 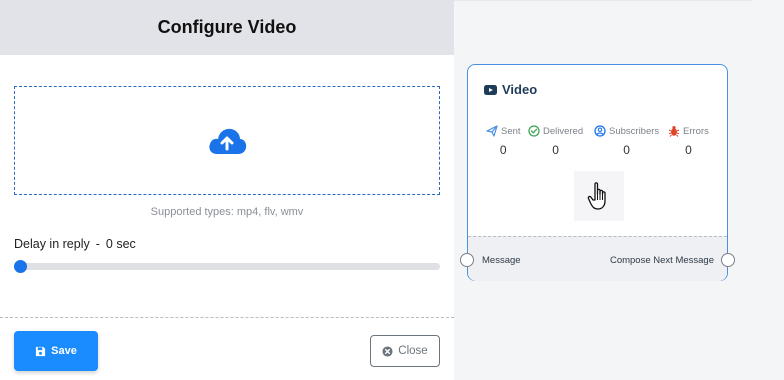 I want to click on stat-delivered: Delivered 0, so click(x=555, y=141).